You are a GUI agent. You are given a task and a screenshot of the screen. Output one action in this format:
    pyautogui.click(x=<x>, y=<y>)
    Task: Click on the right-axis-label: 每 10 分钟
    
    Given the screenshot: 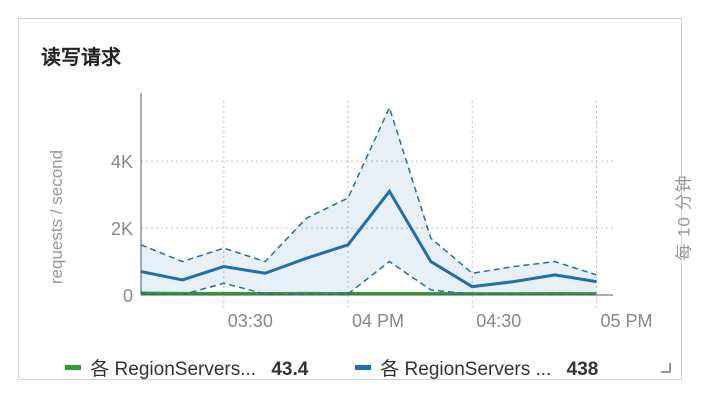 What is the action you would take?
    pyautogui.click(x=684, y=217)
    